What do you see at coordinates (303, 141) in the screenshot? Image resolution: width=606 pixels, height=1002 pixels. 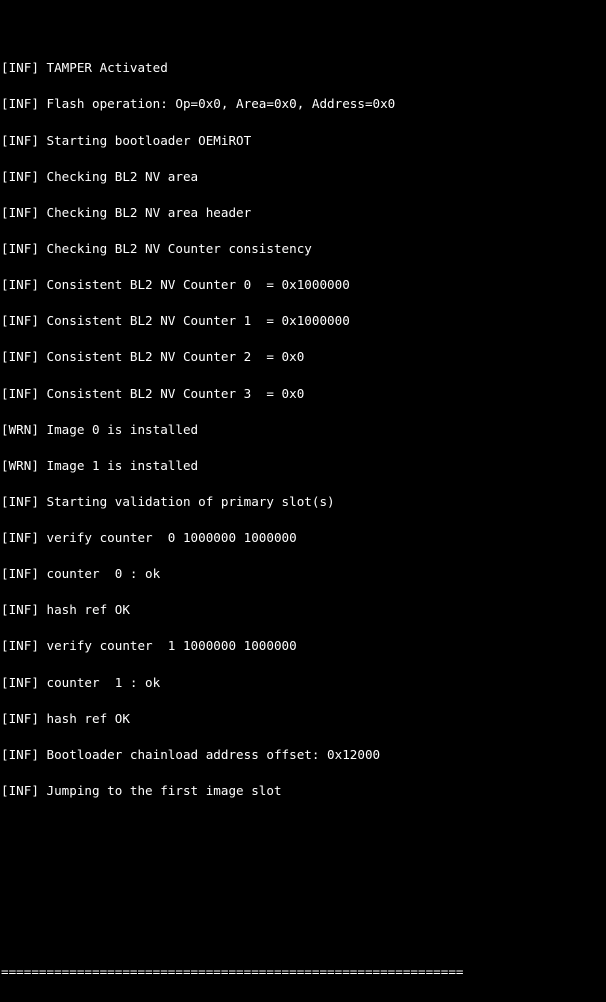 I see `log-line: [INF] Starting bootloader OEMiROT` at bounding box center [303, 141].